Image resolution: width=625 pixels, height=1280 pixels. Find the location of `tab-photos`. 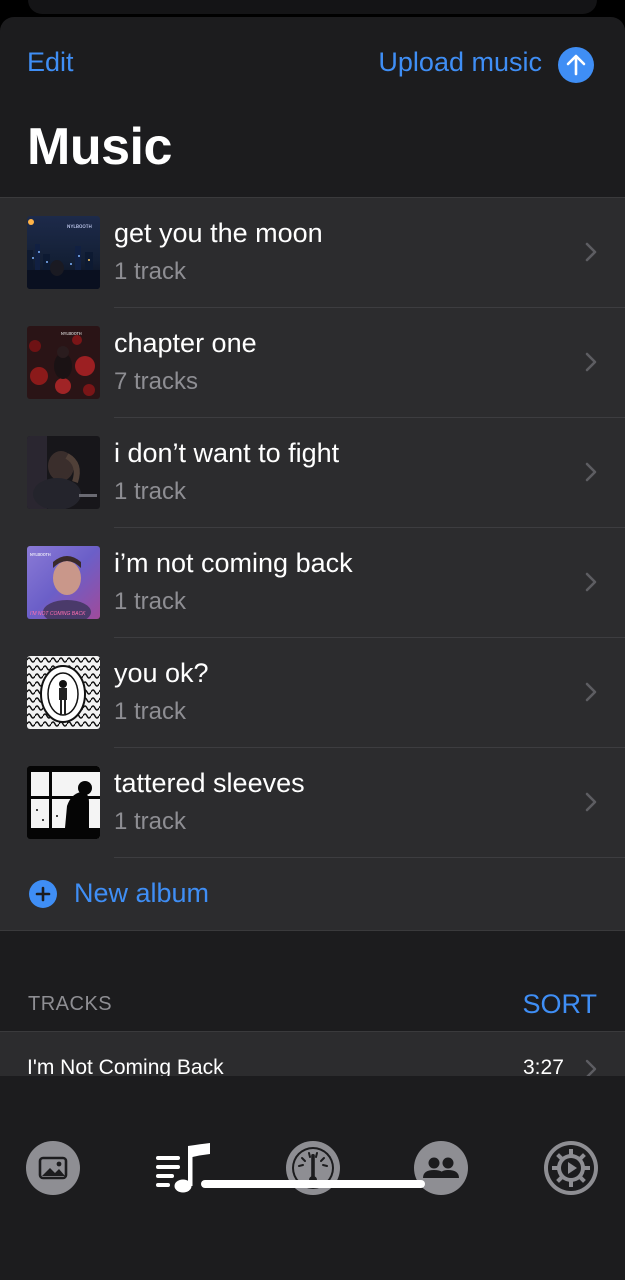

tab-photos is located at coordinates (53, 1168).